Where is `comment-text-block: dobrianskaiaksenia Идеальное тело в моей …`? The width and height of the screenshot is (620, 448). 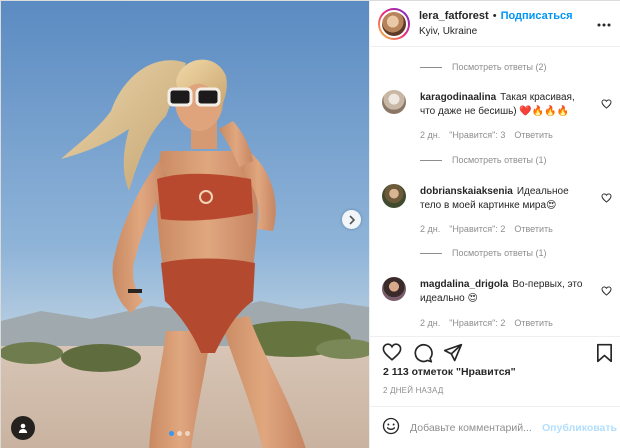
comment-text-block: dobrianskaiaksenia Идеальное тело в моей … is located at coordinates (506, 199).